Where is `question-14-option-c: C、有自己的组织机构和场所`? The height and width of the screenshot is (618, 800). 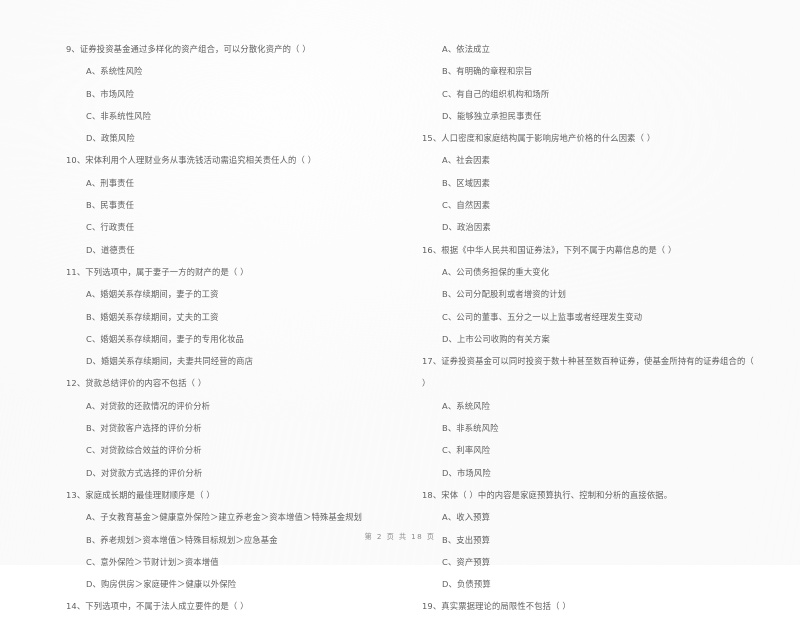
question-14-option-c: C、有自己的组织机构和场所 is located at coordinates (496, 93).